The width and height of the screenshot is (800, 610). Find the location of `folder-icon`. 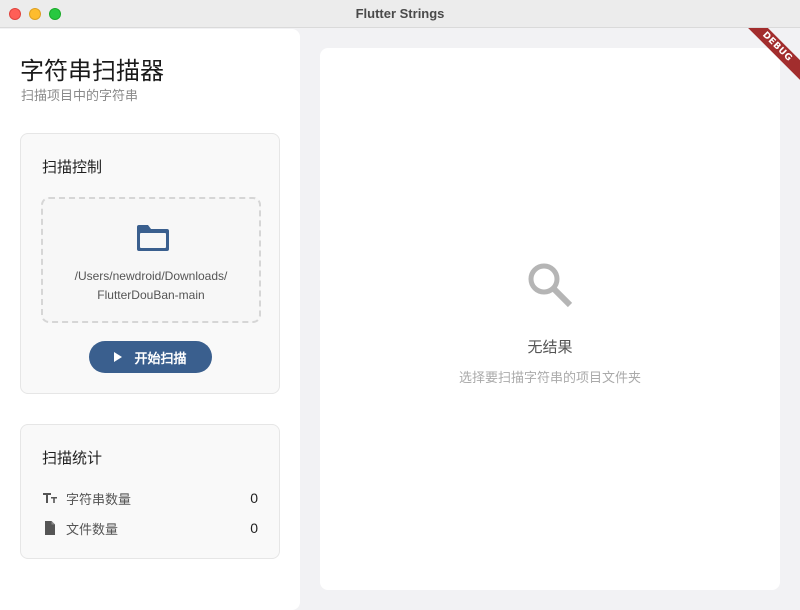

folder-icon is located at coordinates (153, 238).